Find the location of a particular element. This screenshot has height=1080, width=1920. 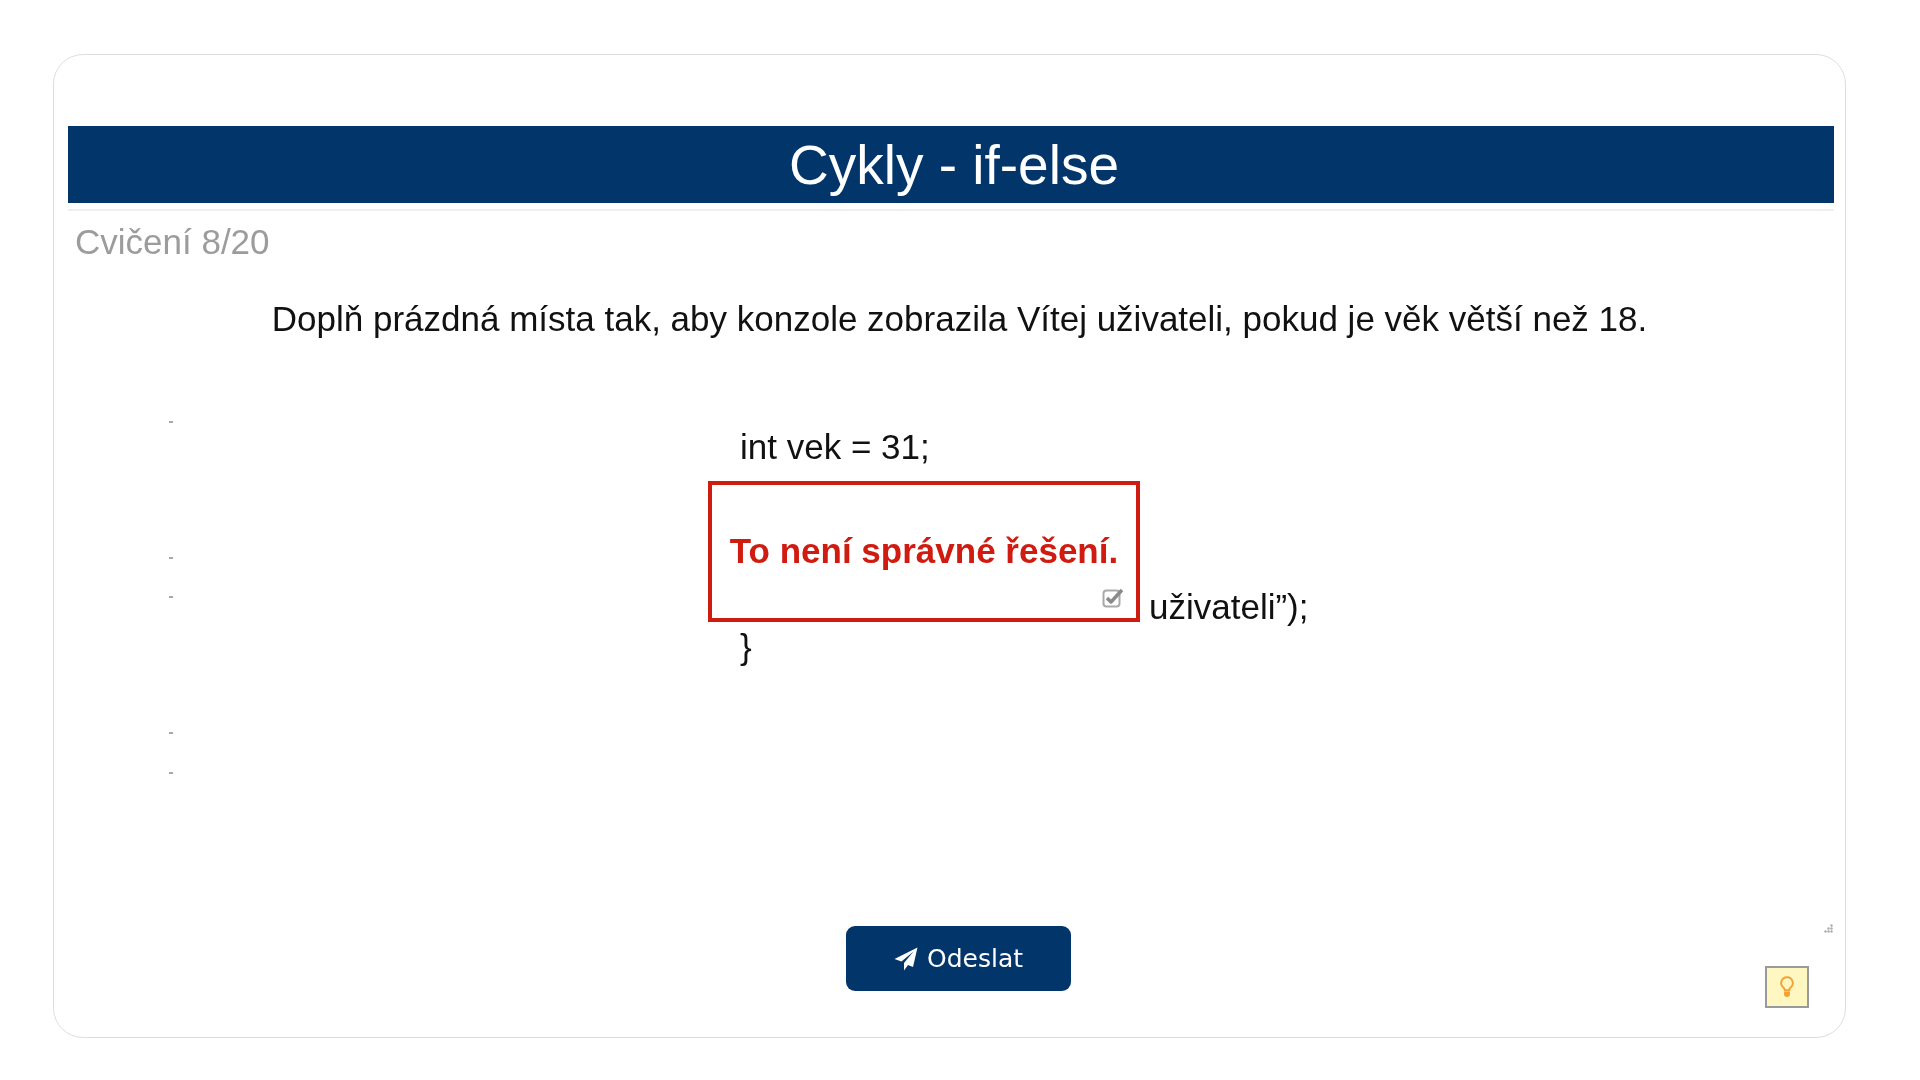

instruction-text: Doplň prázdná místa tak, aby konzole zobrazila Vítej uživateli, pokud je věk větší než 18. is located at coordinates (959, 319).